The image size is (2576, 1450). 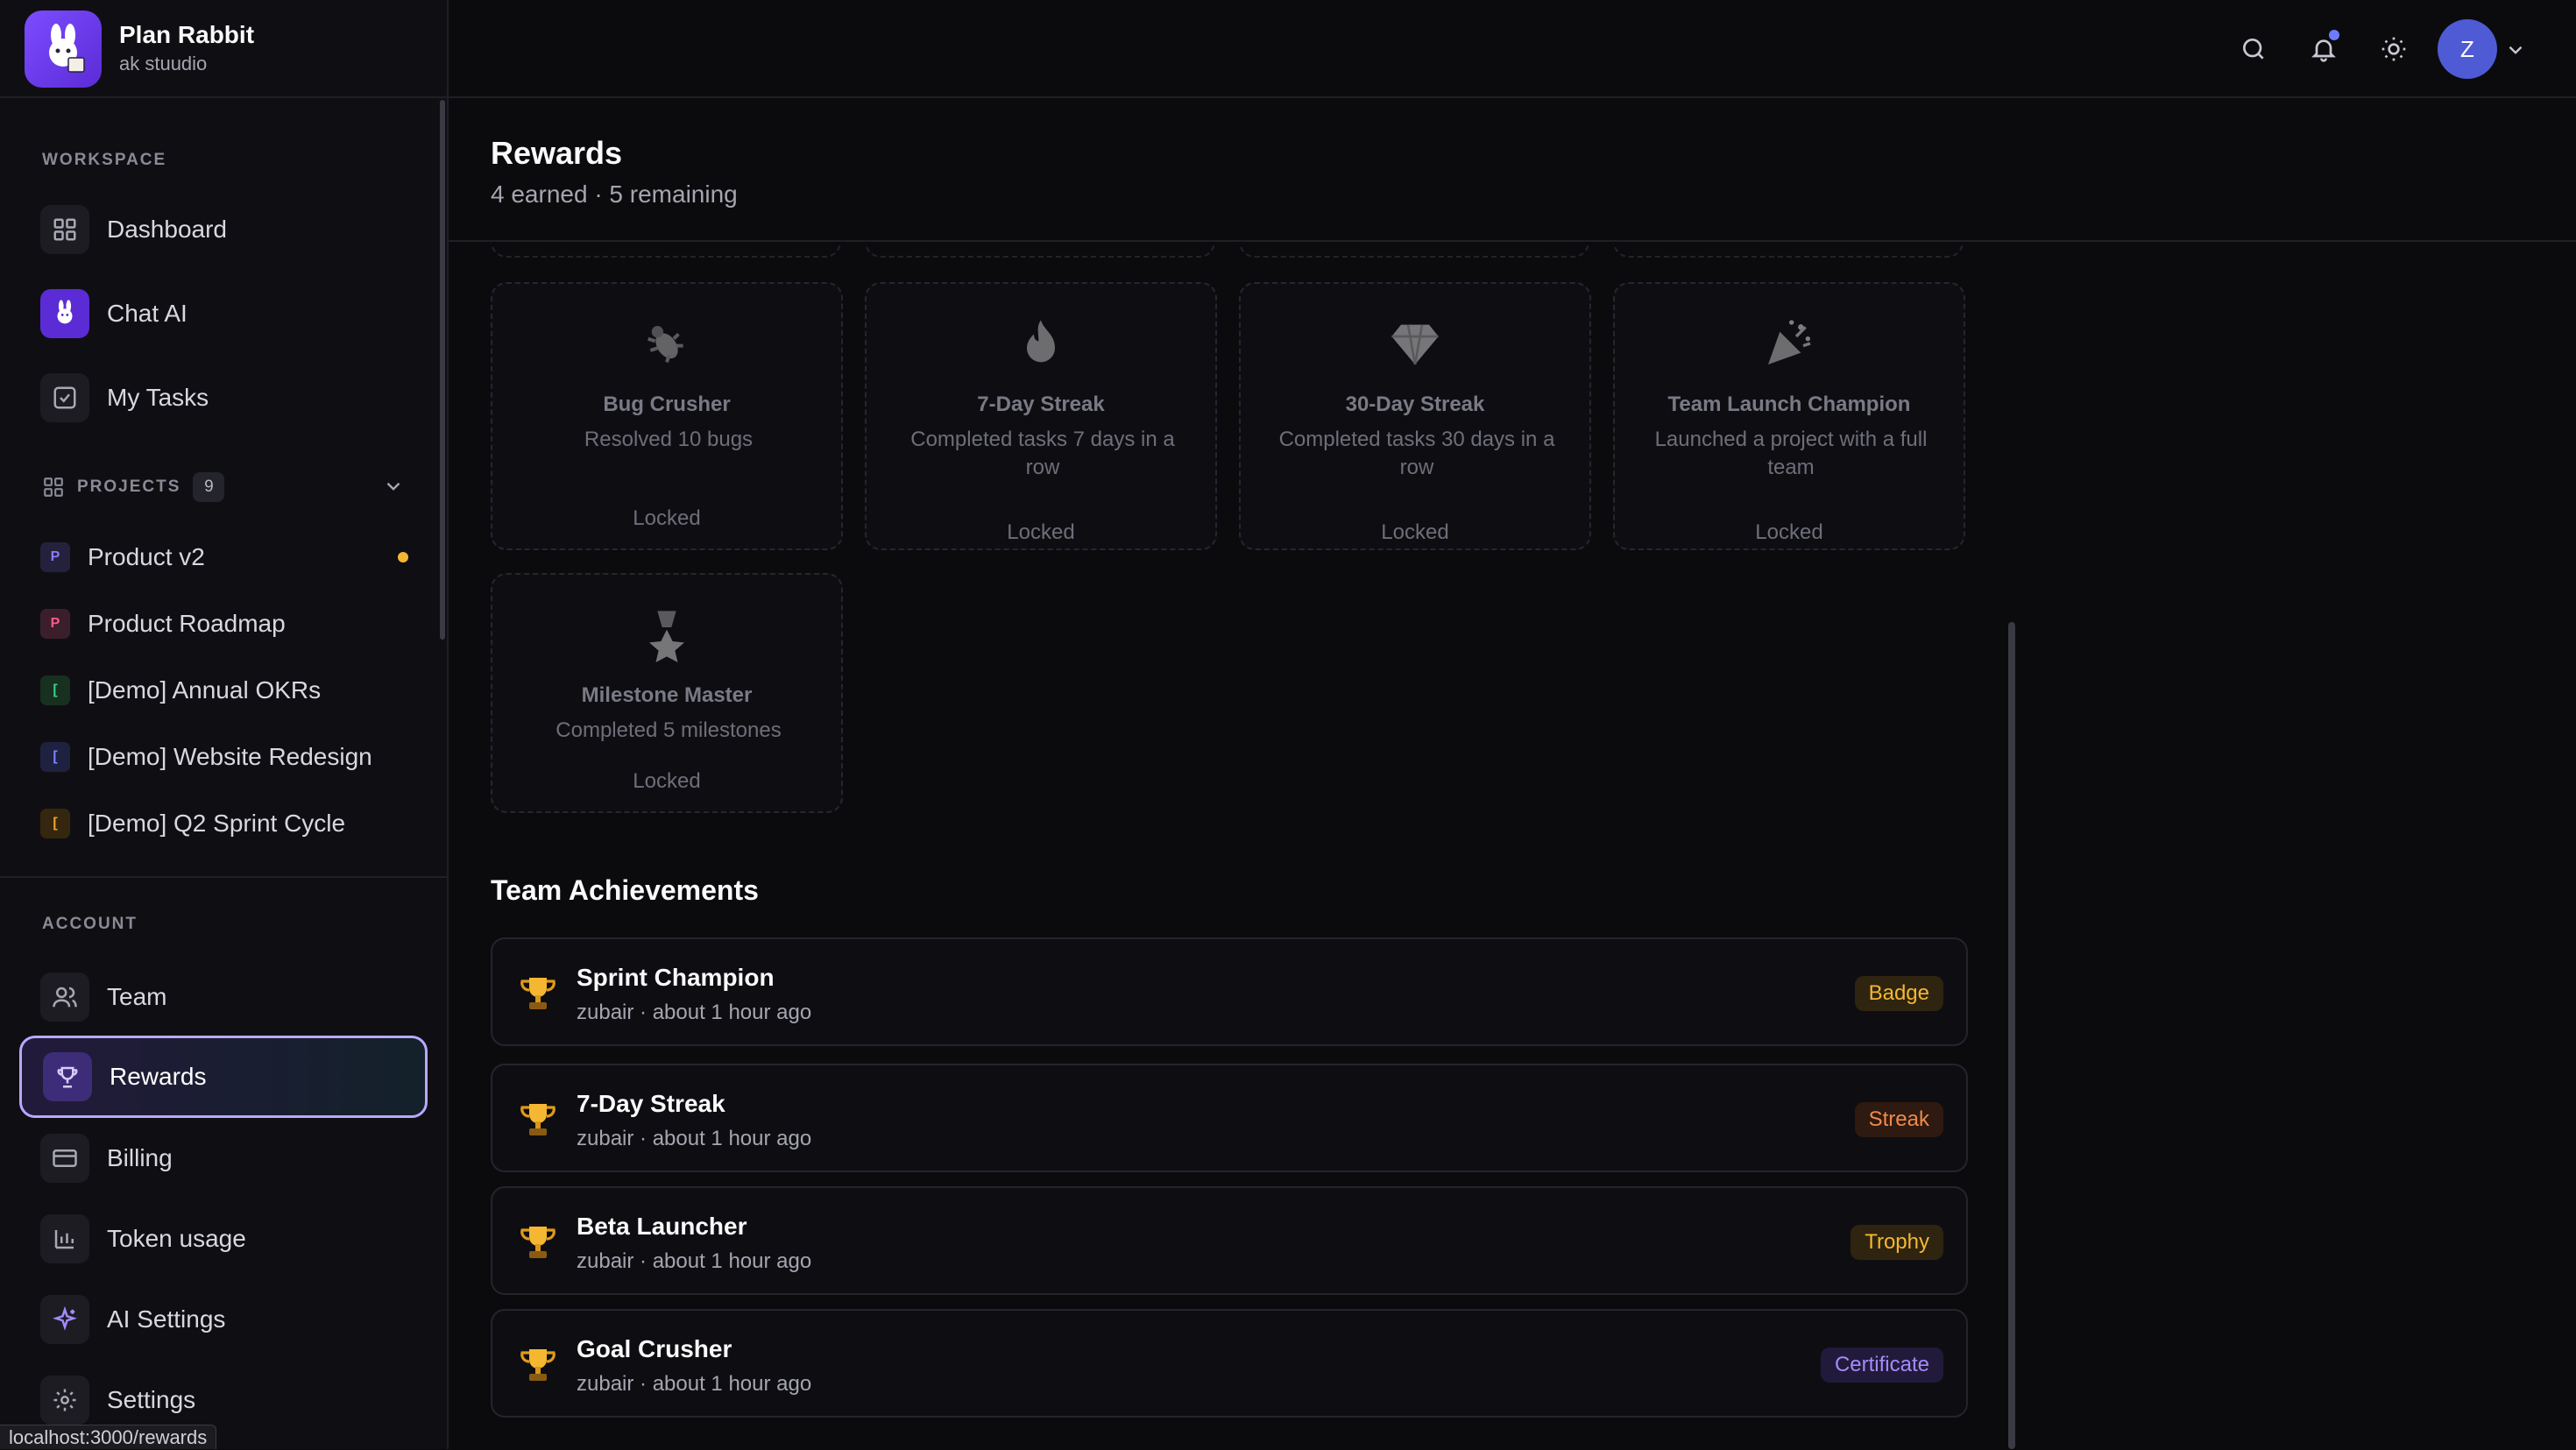 I want to click on nav-label: Chat AI, so click(x=147, y=313).